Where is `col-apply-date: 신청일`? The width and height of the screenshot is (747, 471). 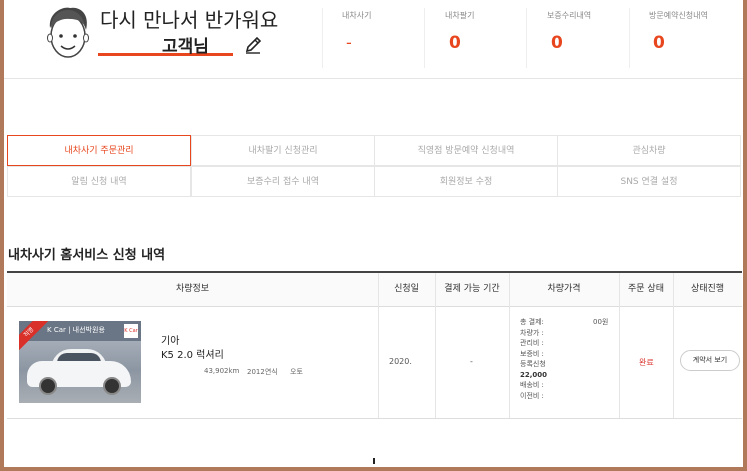
col-apply-date: 신청일 is located at coordinates (406, 289).